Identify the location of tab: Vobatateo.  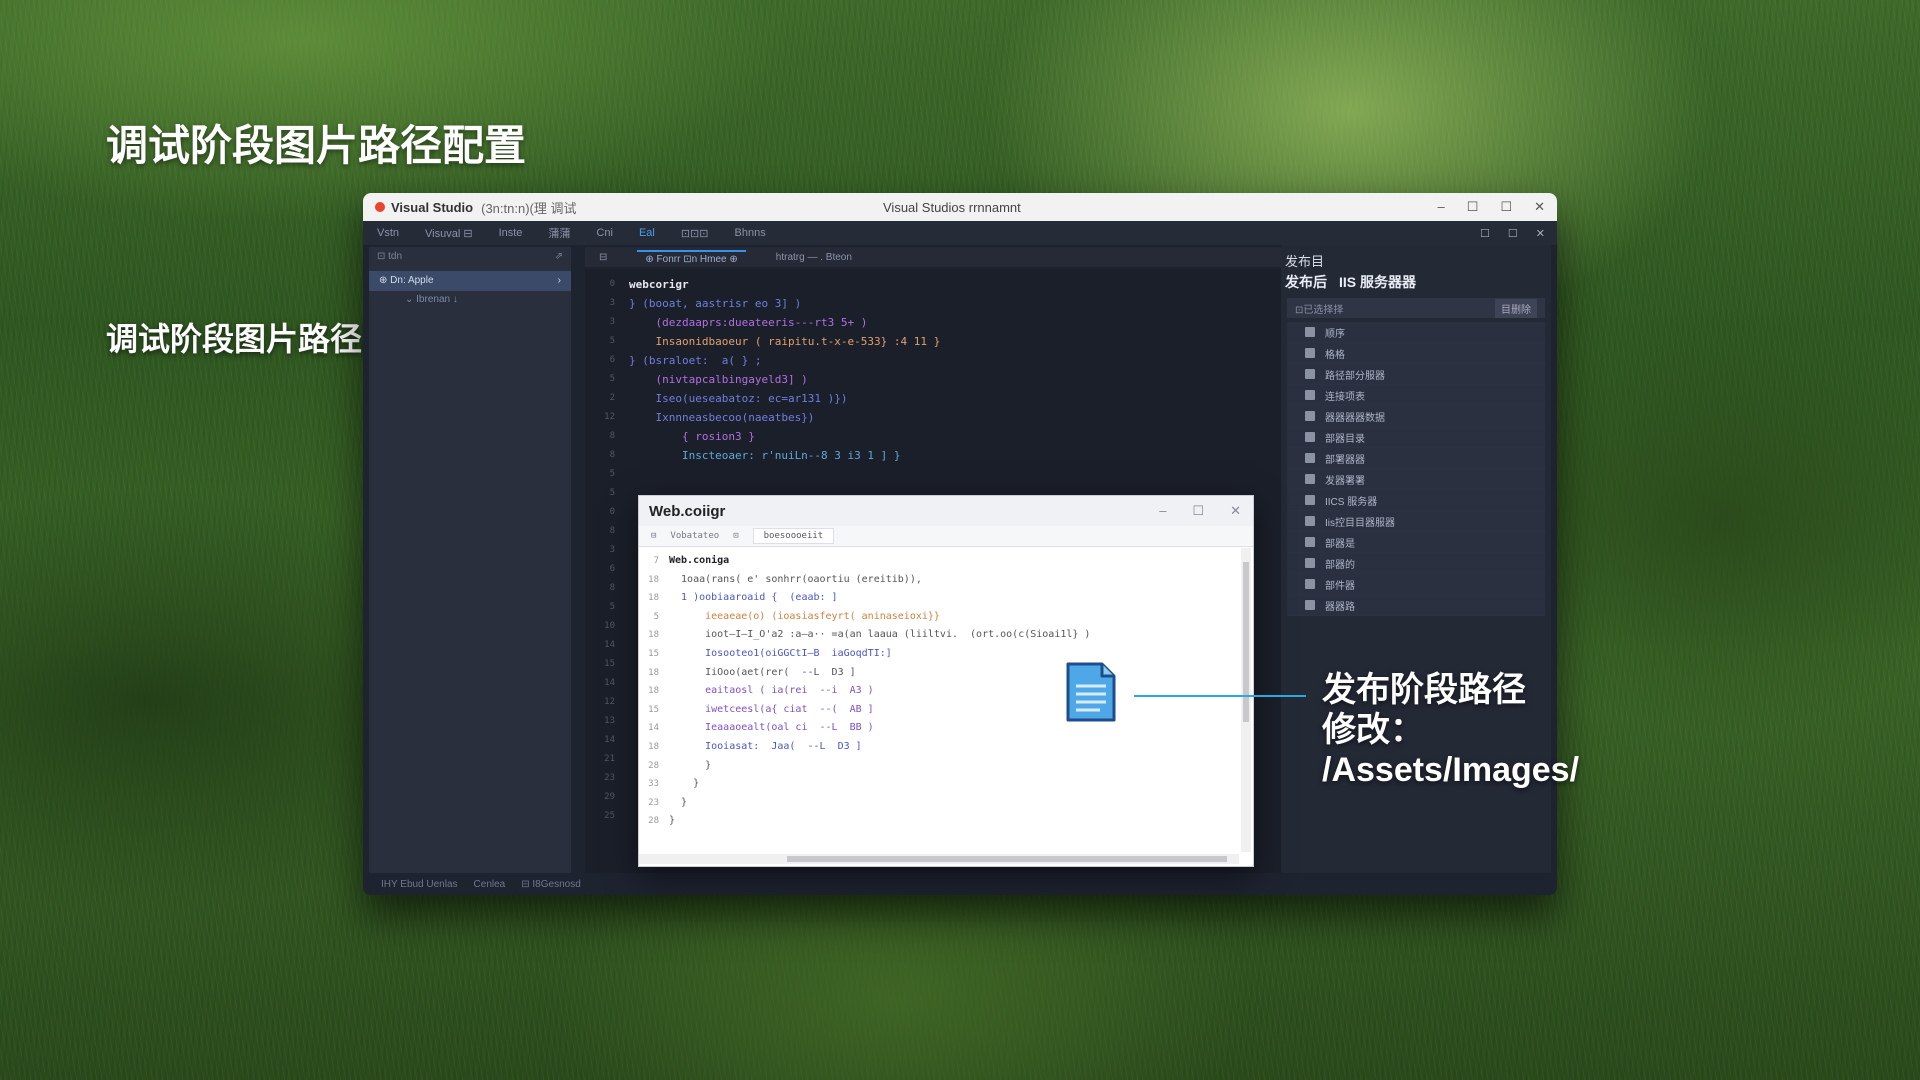
(694, 536).